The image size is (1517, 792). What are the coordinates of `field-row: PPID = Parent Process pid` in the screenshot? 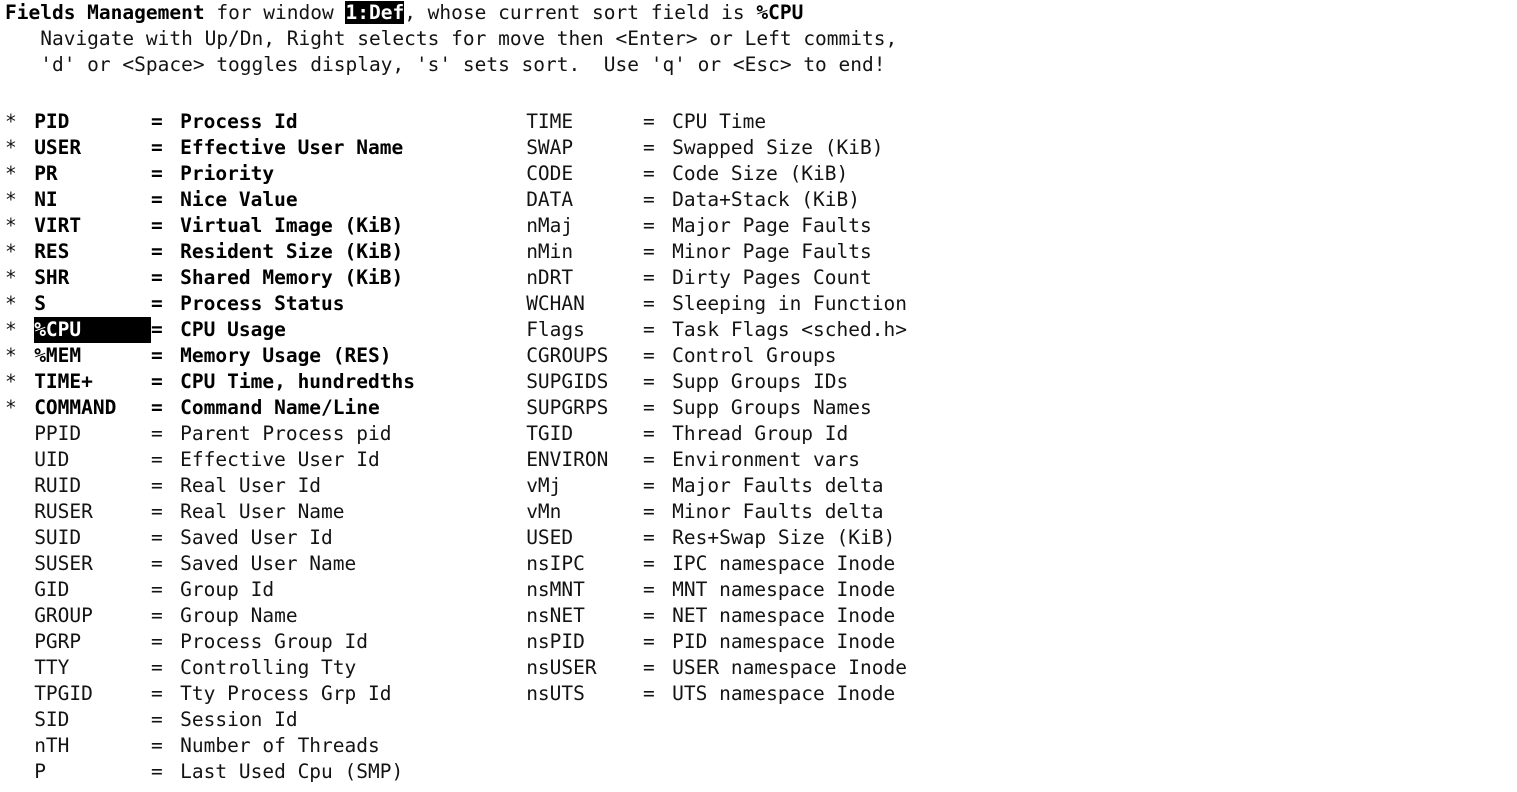 It's located at (198, 434).